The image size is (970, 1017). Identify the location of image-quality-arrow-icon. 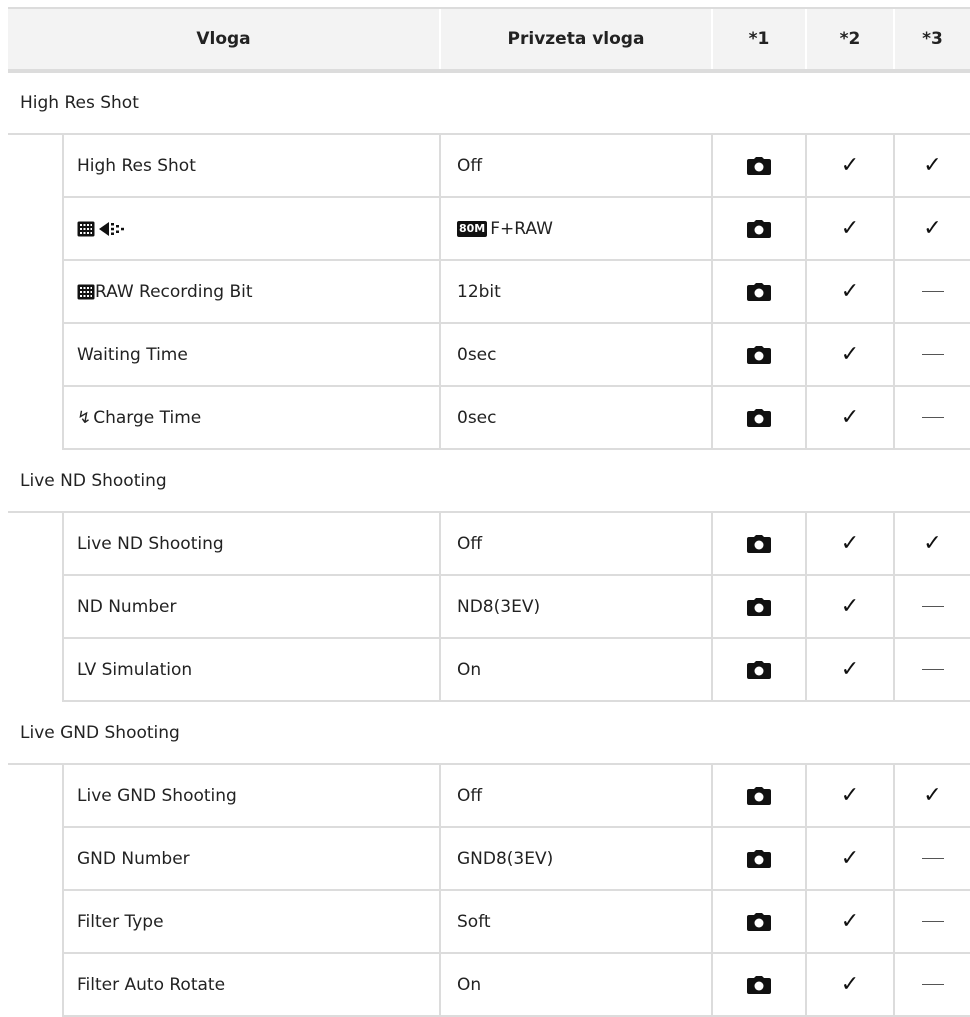
(112, 229).